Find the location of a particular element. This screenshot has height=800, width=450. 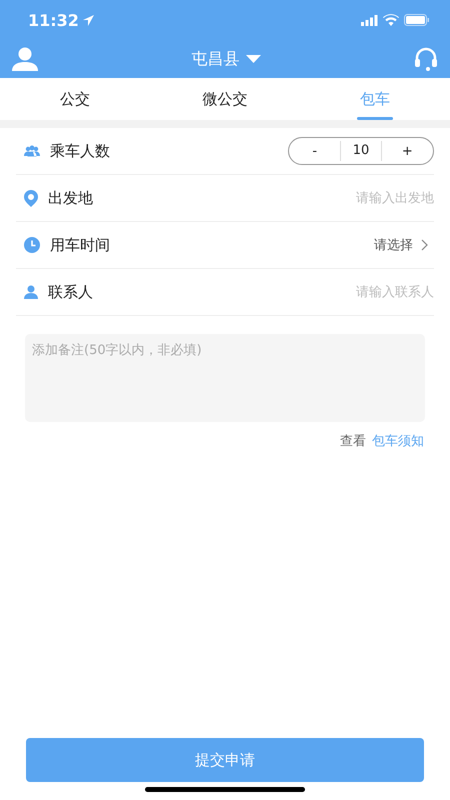

tab: 公交 is located at coordinates (75, 99).